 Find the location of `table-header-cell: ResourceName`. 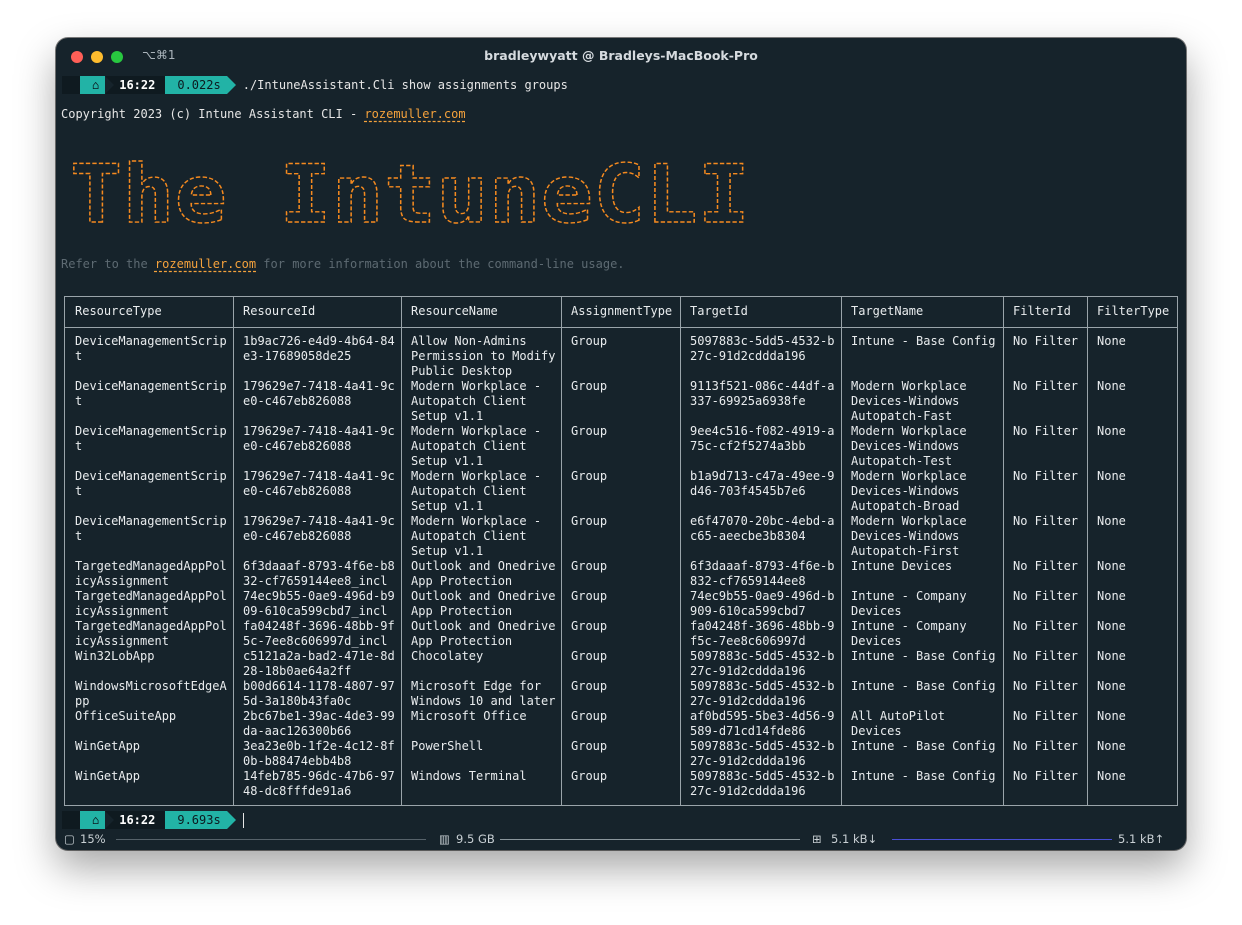

table-header-cell: ResourceName is located at coordinates (454, 311).